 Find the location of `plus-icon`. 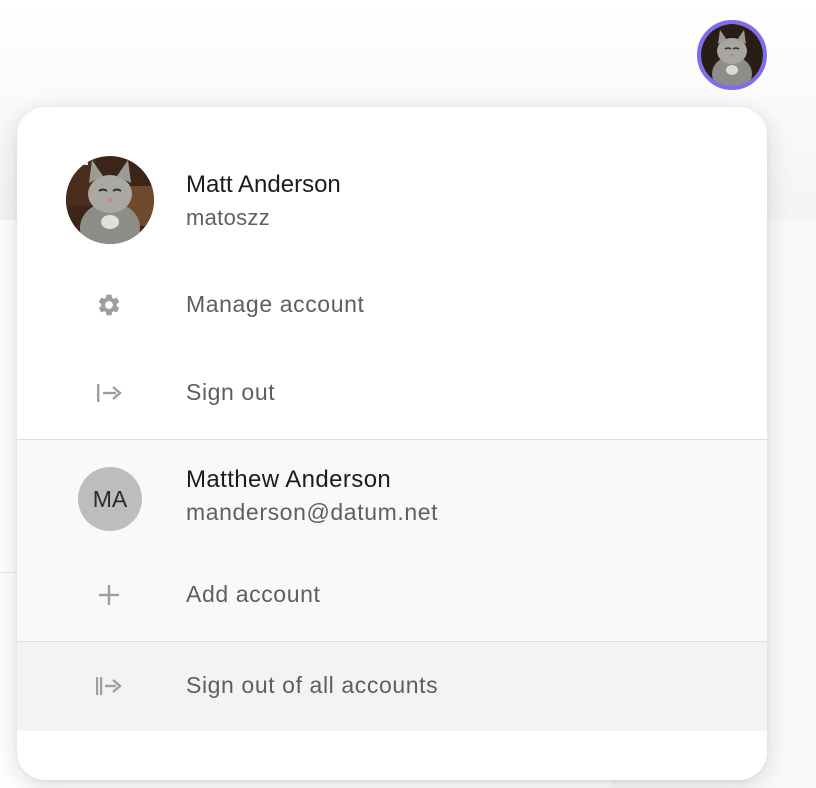

plus-icon is located at coordinates (109, 595).